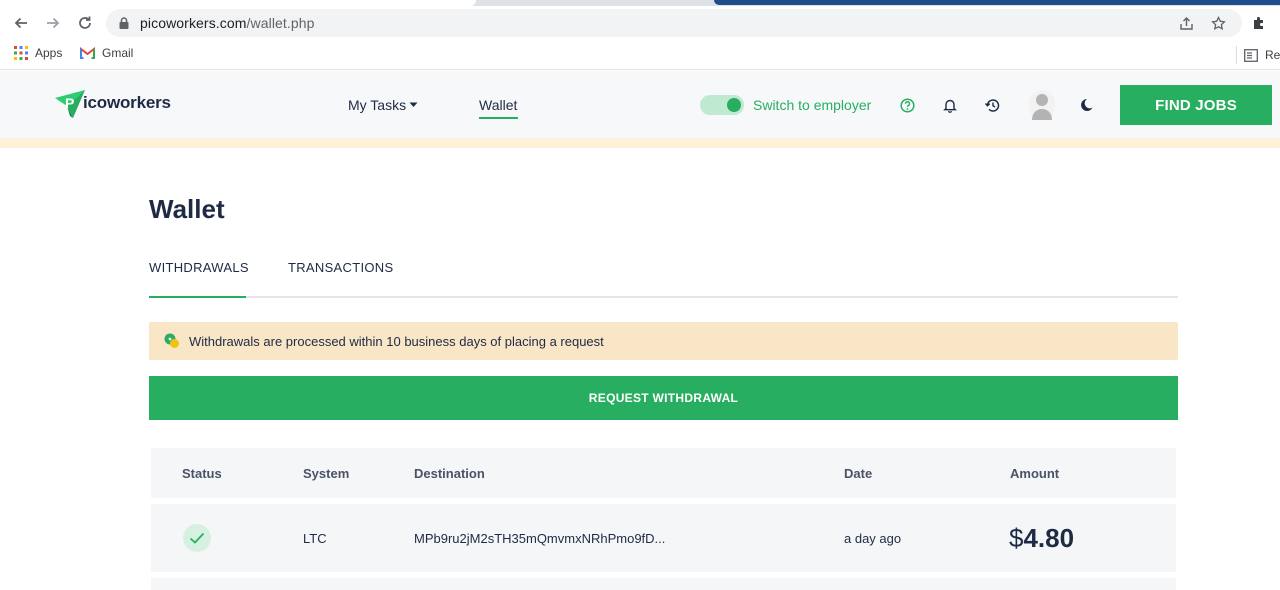 Image resolution: width=1280 pixels, height=590 pixels. What do you see at coordinates (663, 398) in the screenshot?
I see `request-withdrawal-button: REQUEST WITHDRAWAL` at bounding box center [663, 398].